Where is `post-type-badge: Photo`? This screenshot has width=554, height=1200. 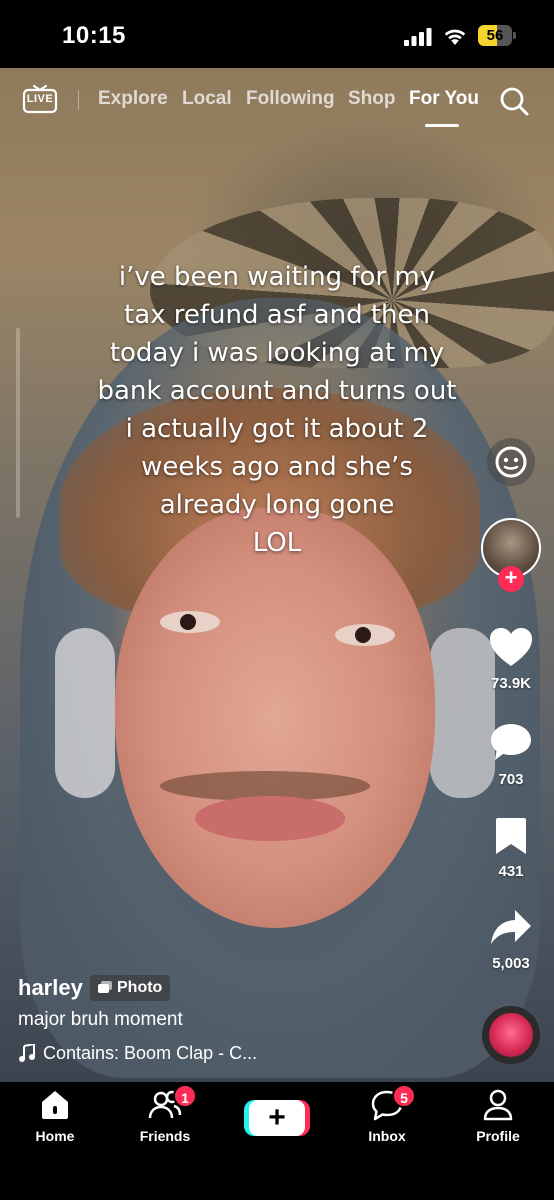 post-type-badge: Photo is located at coordinates (130, 988).